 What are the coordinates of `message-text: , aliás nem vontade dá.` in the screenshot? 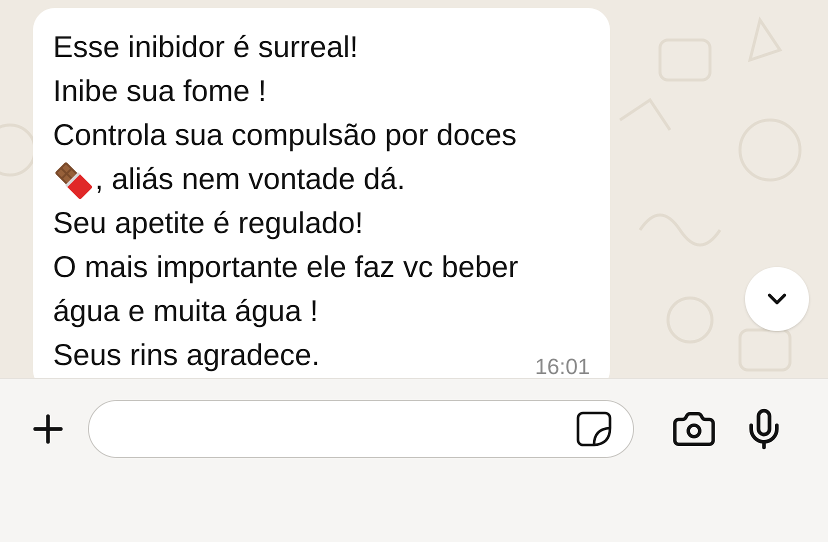 It's located at (250, 180).